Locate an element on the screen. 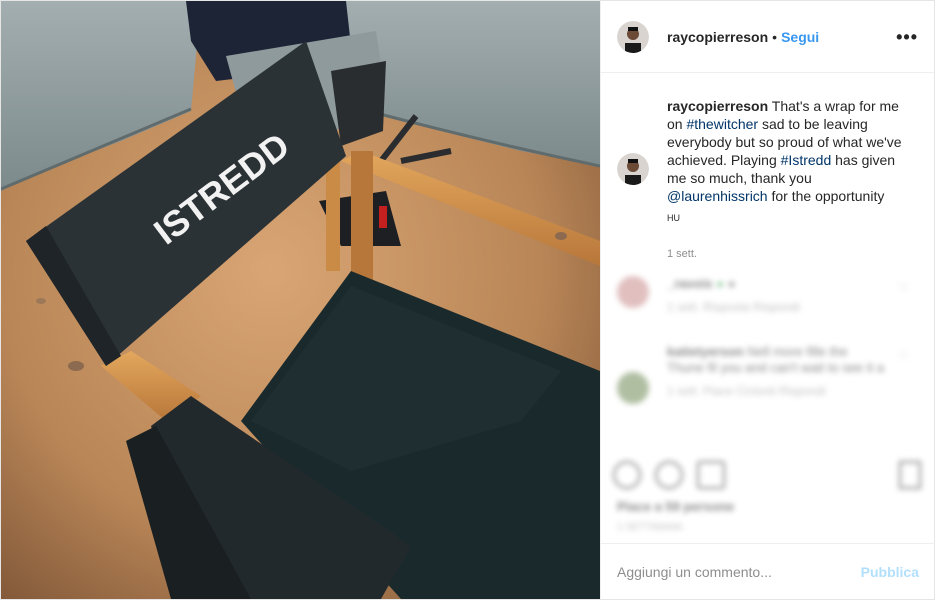  mention-link: @laurenhissrich is located at coordinates (717, 196).